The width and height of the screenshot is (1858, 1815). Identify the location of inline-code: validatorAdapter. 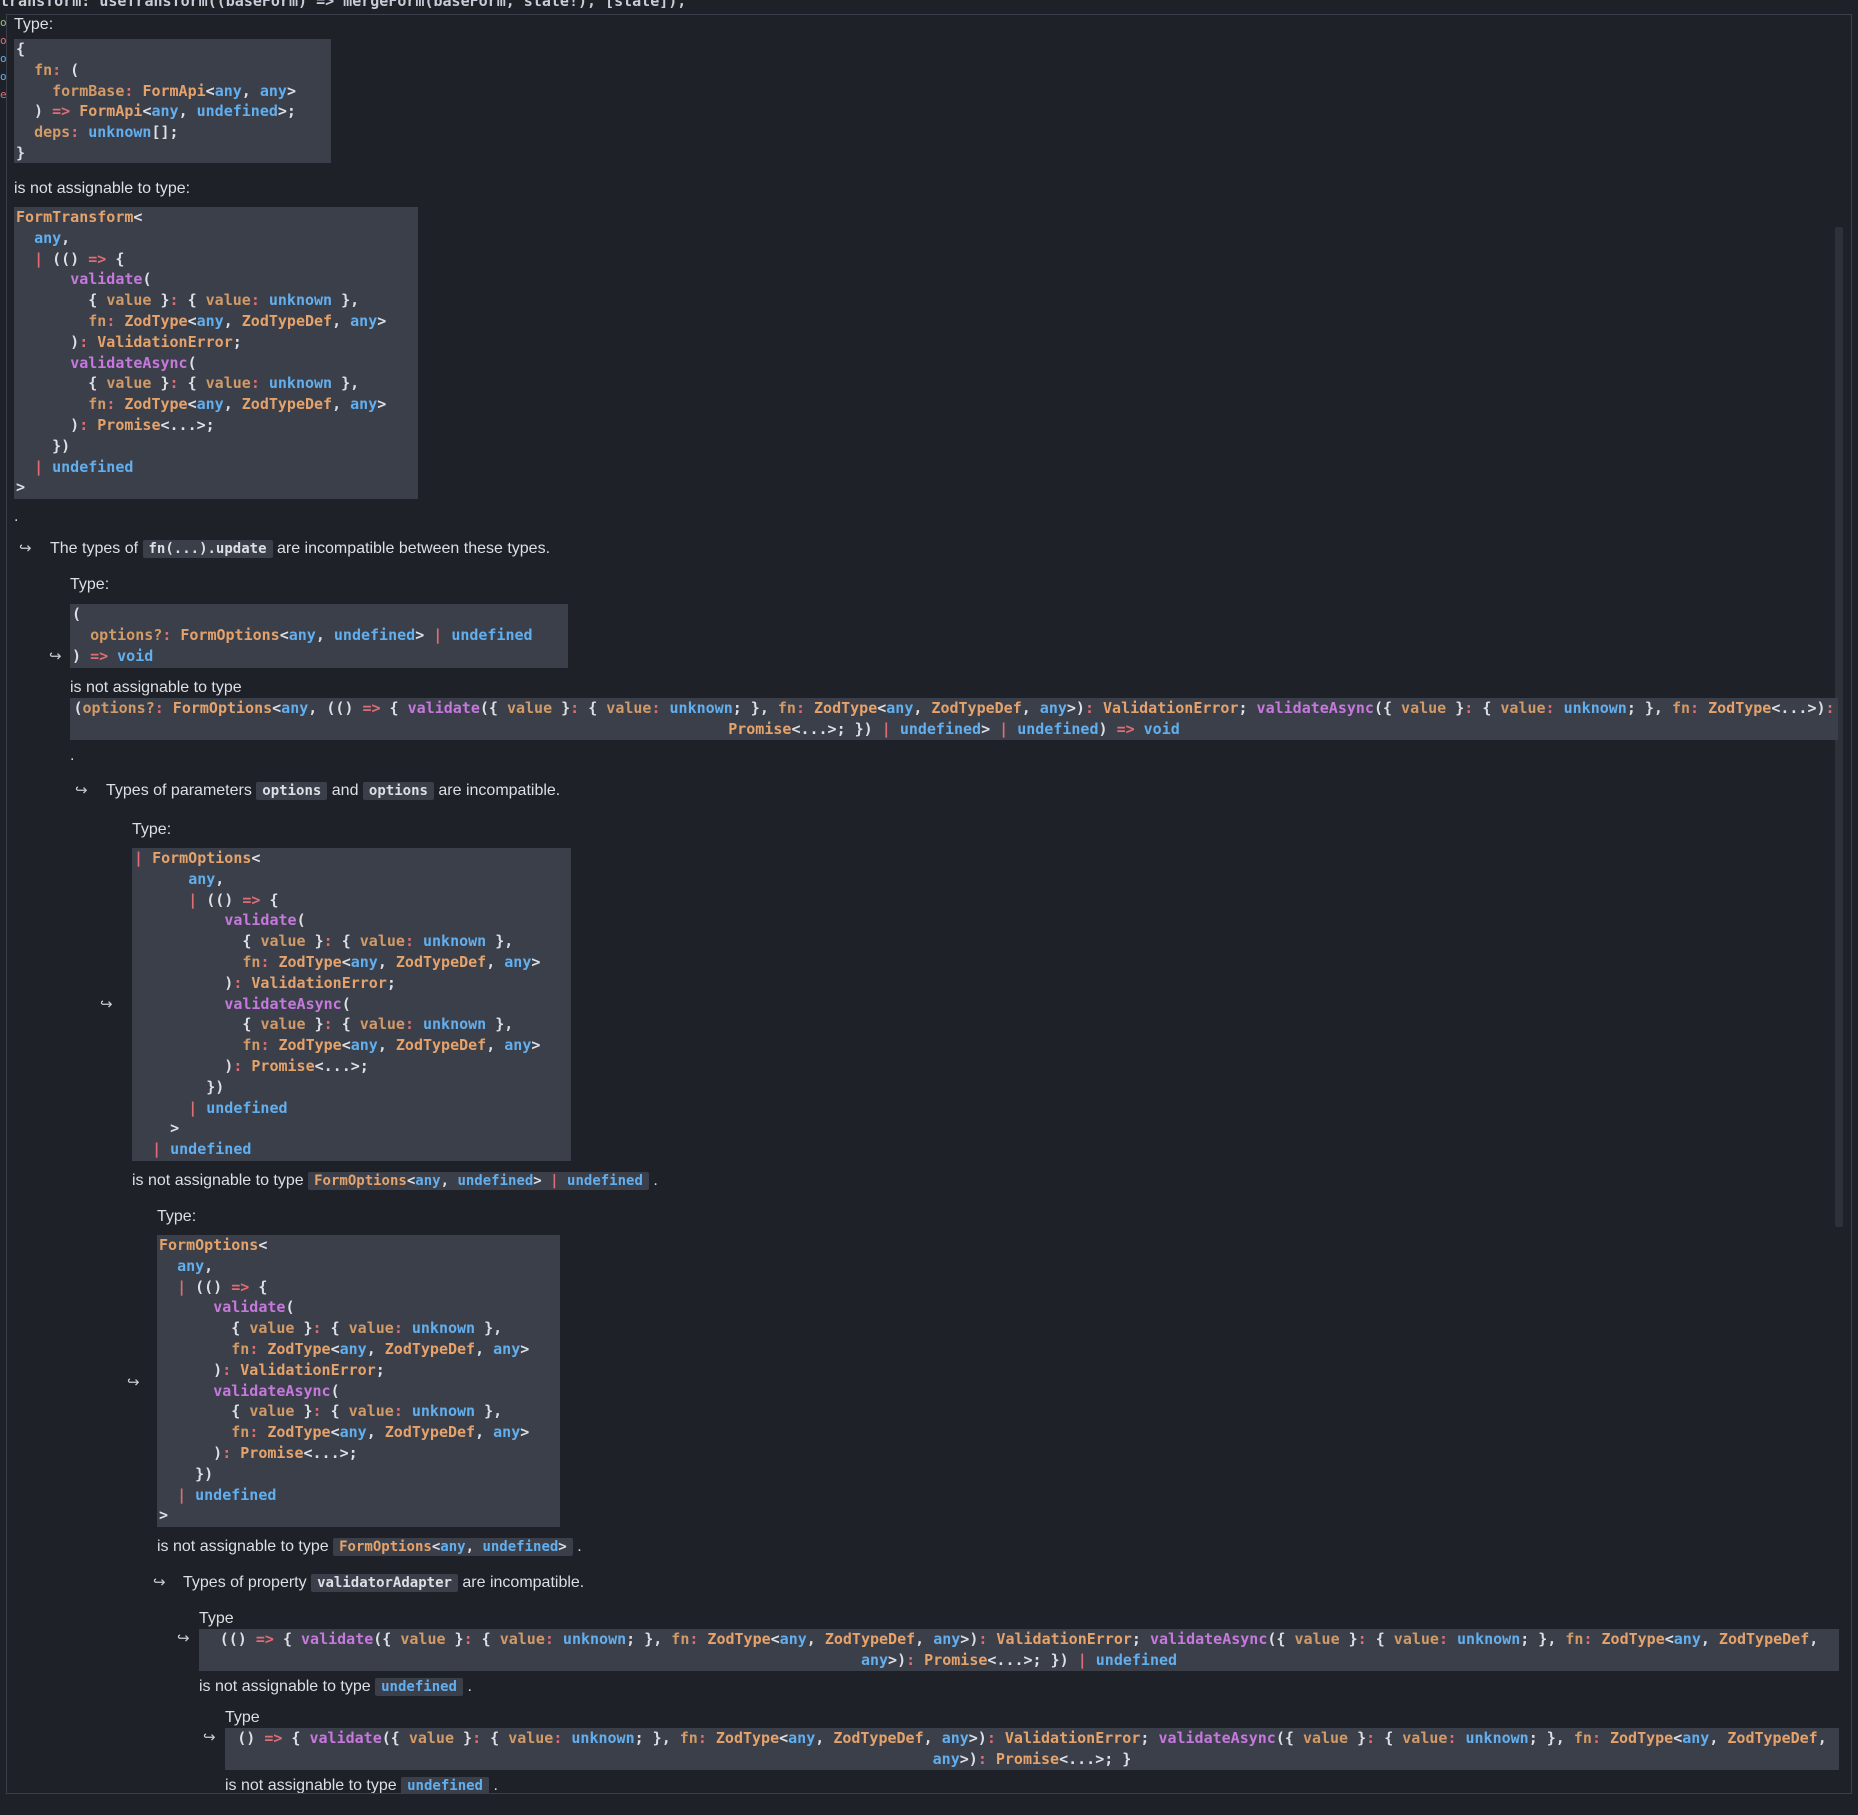
(384, 1583).